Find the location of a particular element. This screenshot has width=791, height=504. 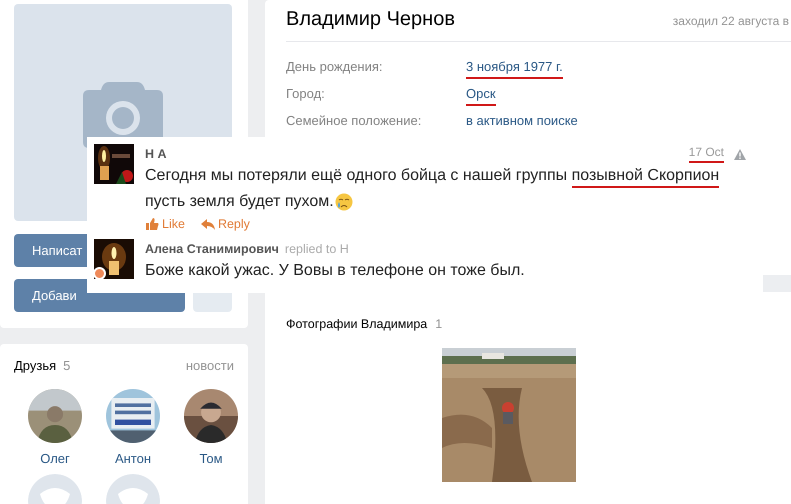

friend-name: Олег is located at coordinates (55, 458).